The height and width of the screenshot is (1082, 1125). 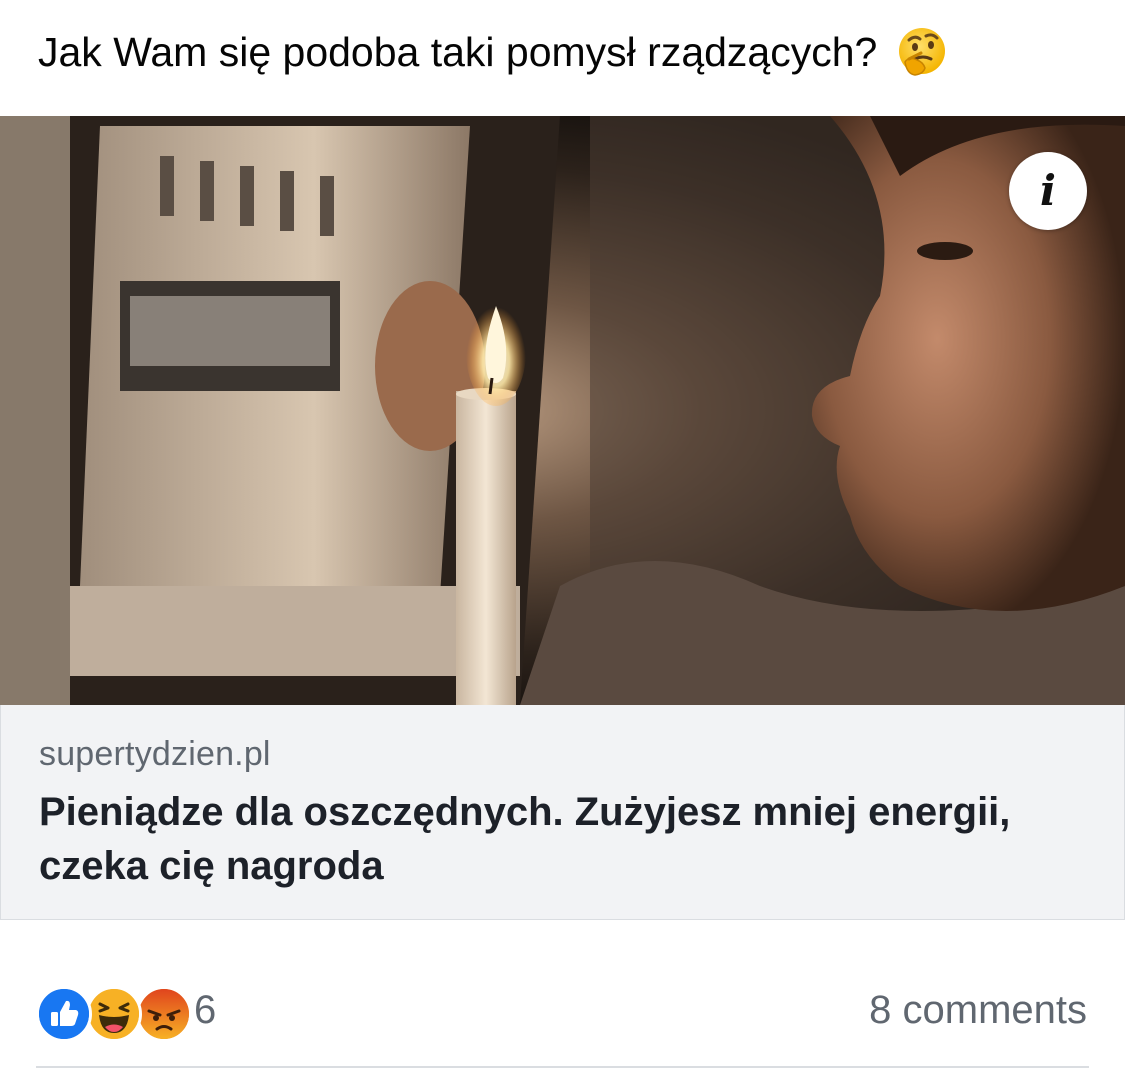 I want to click on comments-link: 8 comments, so click(x=978, y=1010).